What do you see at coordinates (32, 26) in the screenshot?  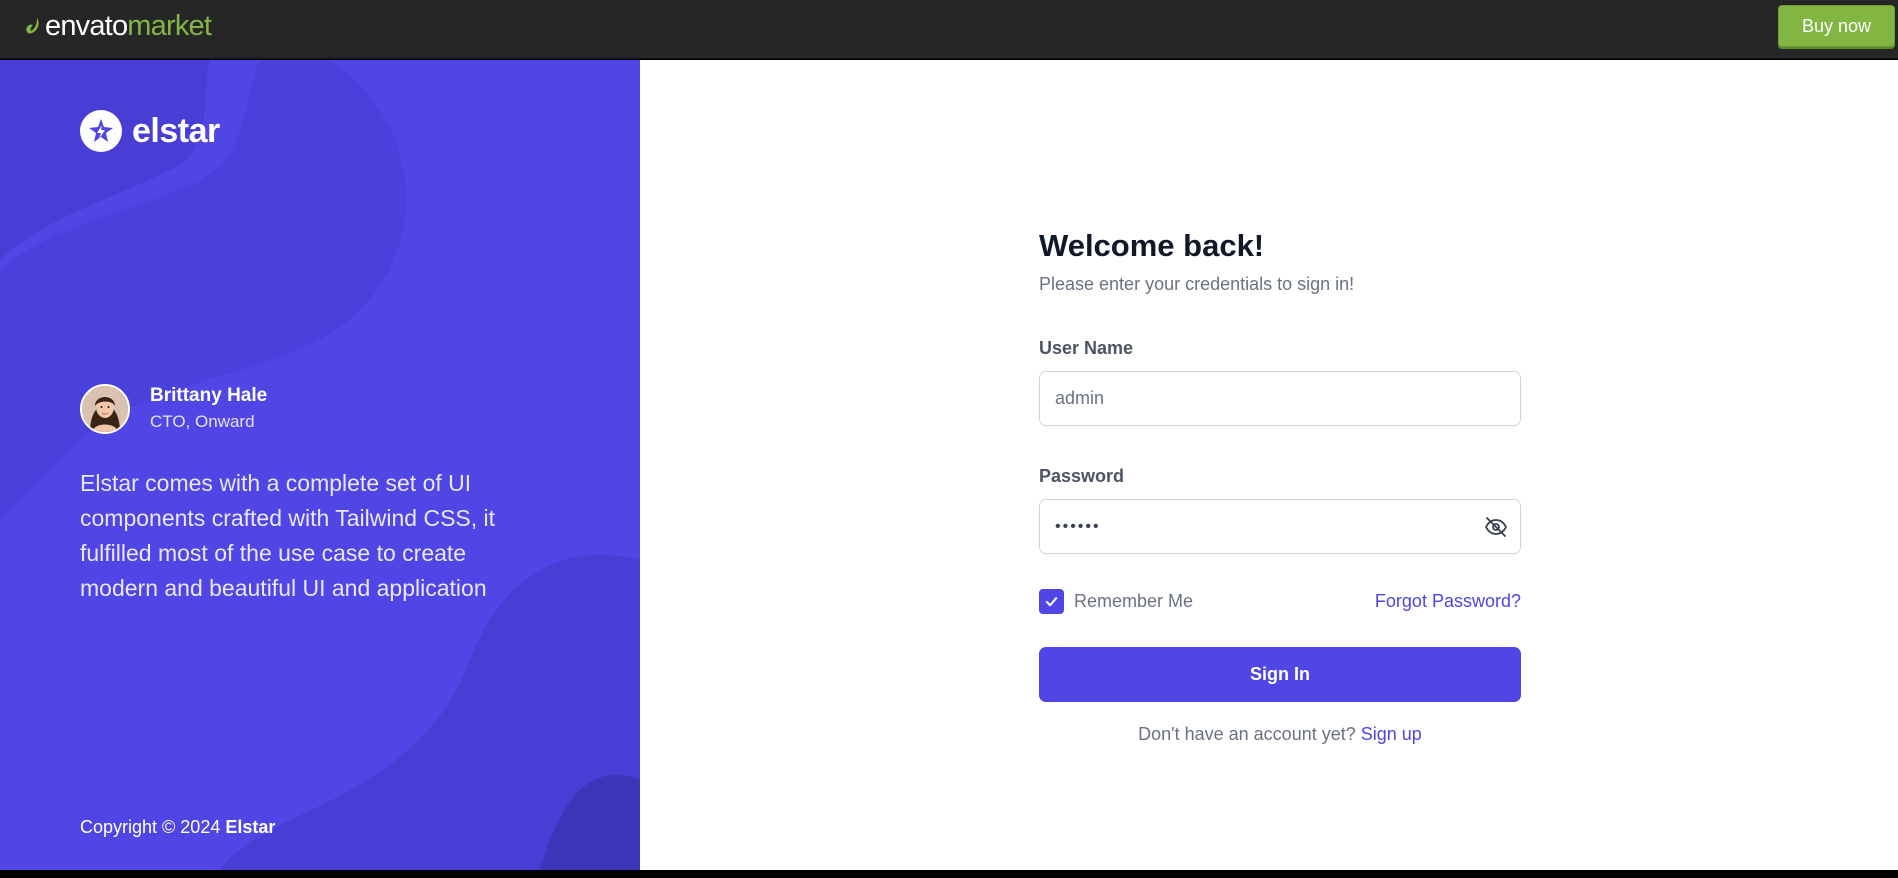 I see `envato-leaf-icon` at bounding box center [32, 26].